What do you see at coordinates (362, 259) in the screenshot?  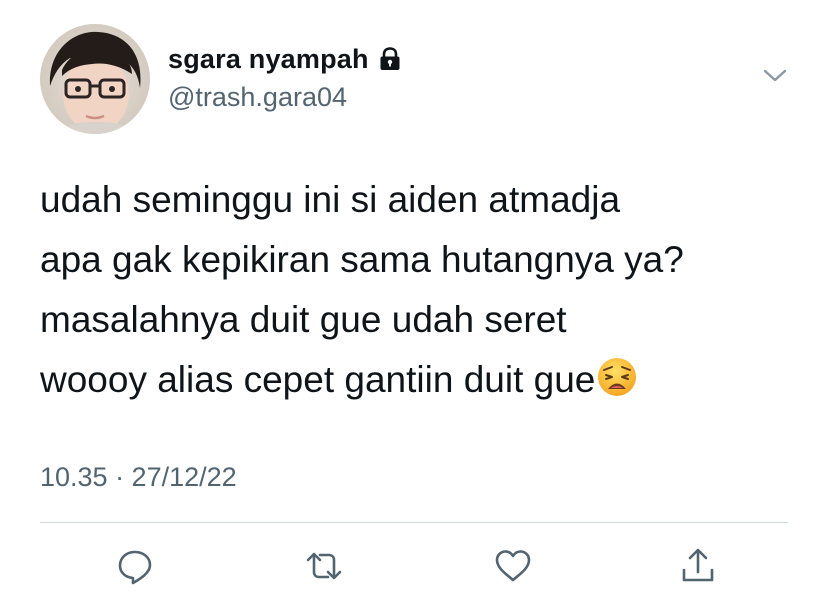 I see `tweet-line: apa gak kepikiran sama hutangnya ya?` at bounding box center [362, 259].